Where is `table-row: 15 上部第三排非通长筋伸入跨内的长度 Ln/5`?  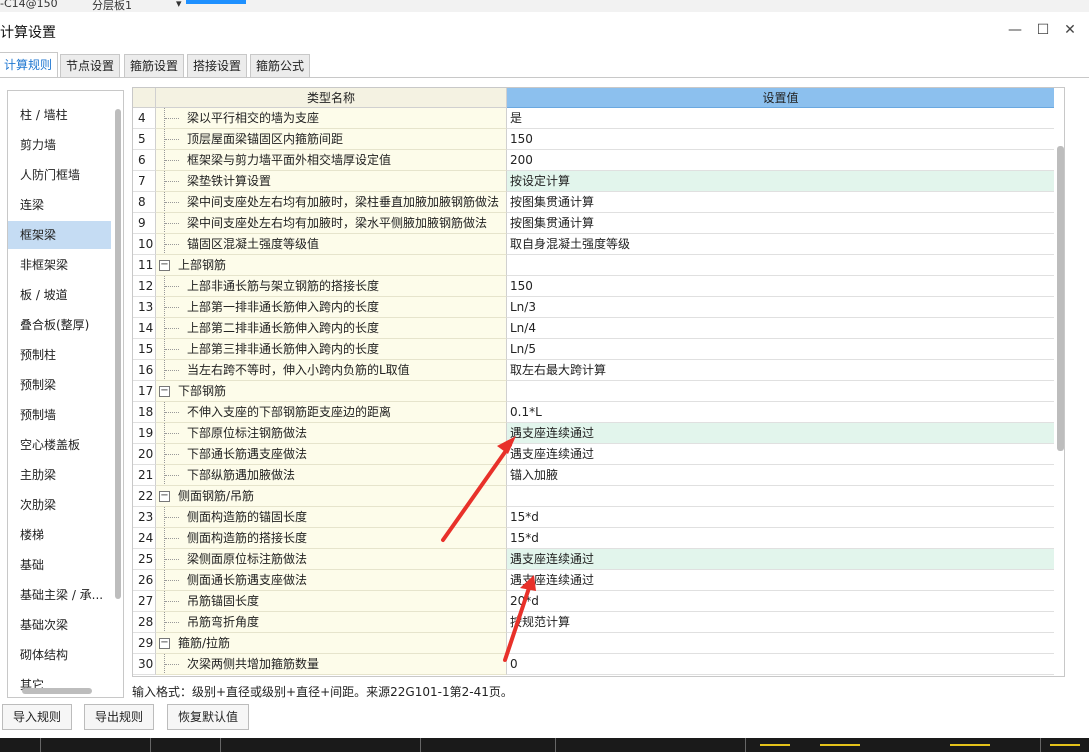 table-row: 15 上部第三排非通长筋伸入跨内的长度 Ln/5 is located at coordinates (593, 349).